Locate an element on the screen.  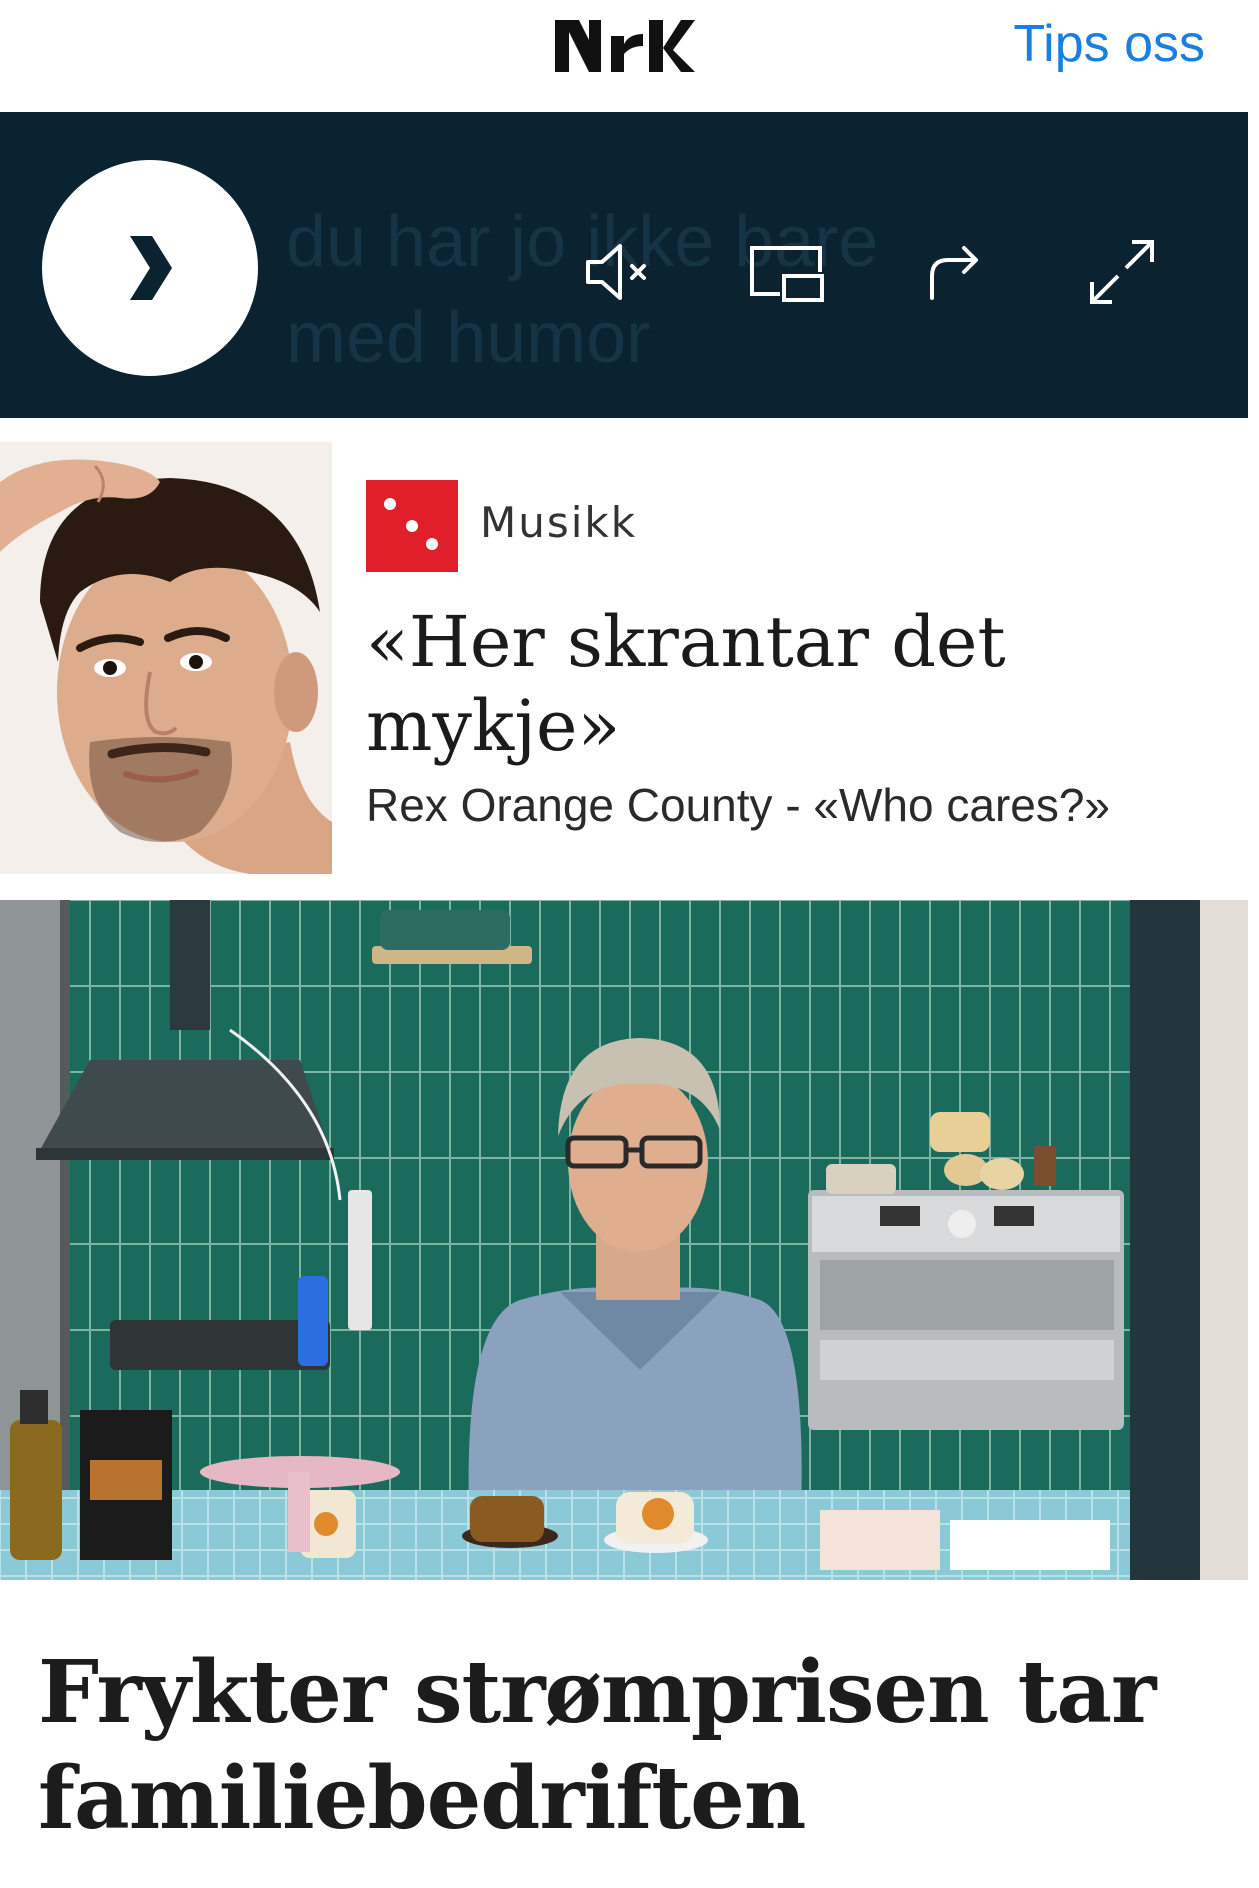
category-label: Musikk is located at coordinates (559, 522).